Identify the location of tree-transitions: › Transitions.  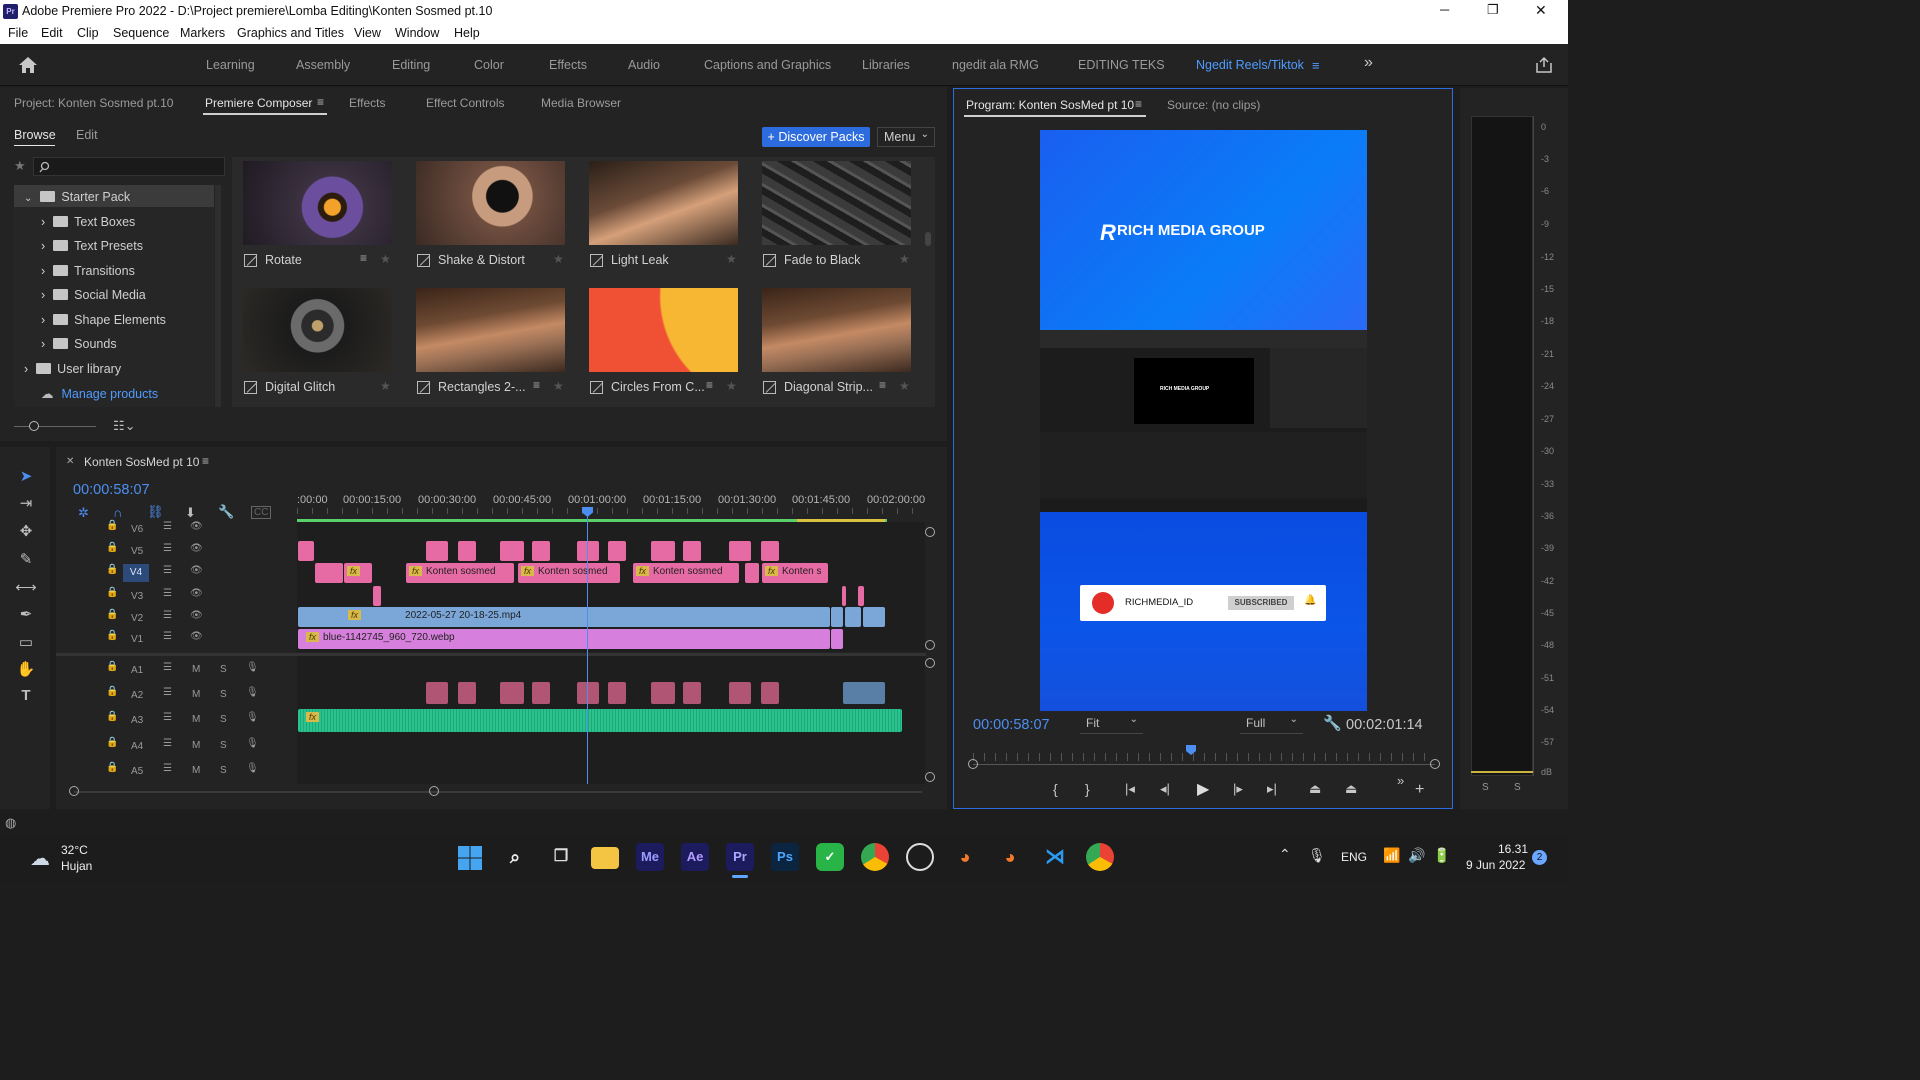
(88, 271).